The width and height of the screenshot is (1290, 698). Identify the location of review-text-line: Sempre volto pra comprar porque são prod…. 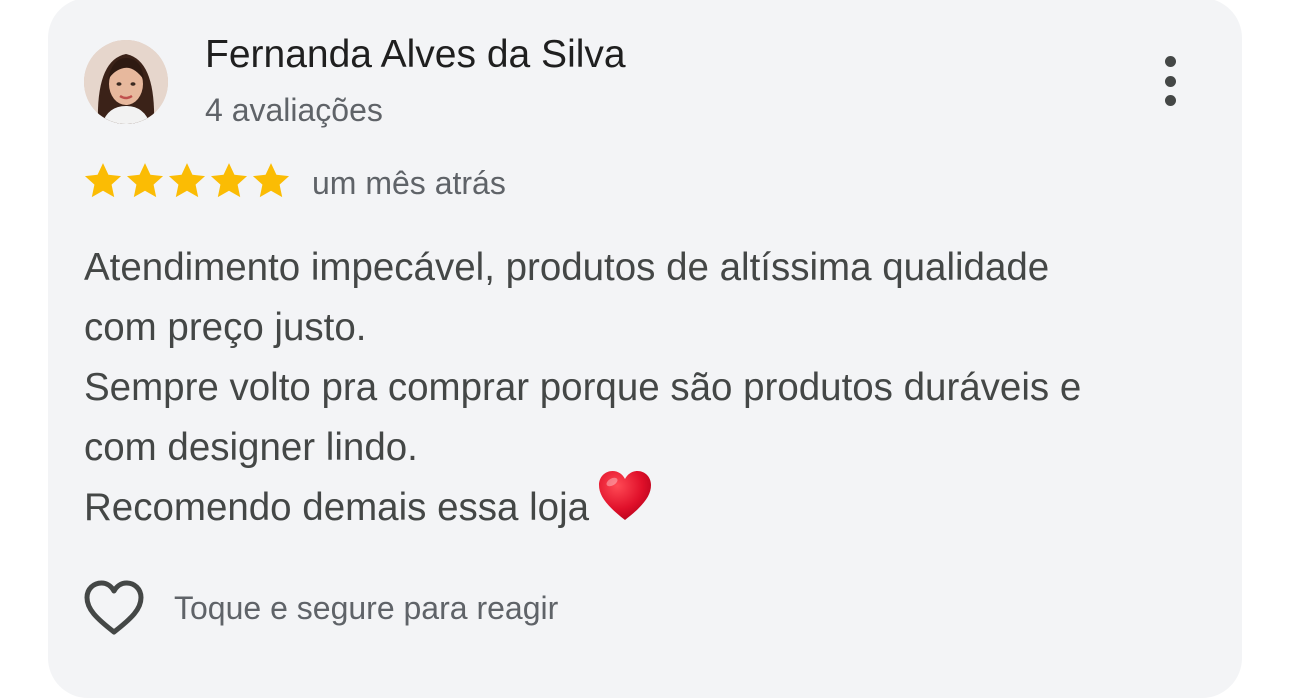
(583, 387).